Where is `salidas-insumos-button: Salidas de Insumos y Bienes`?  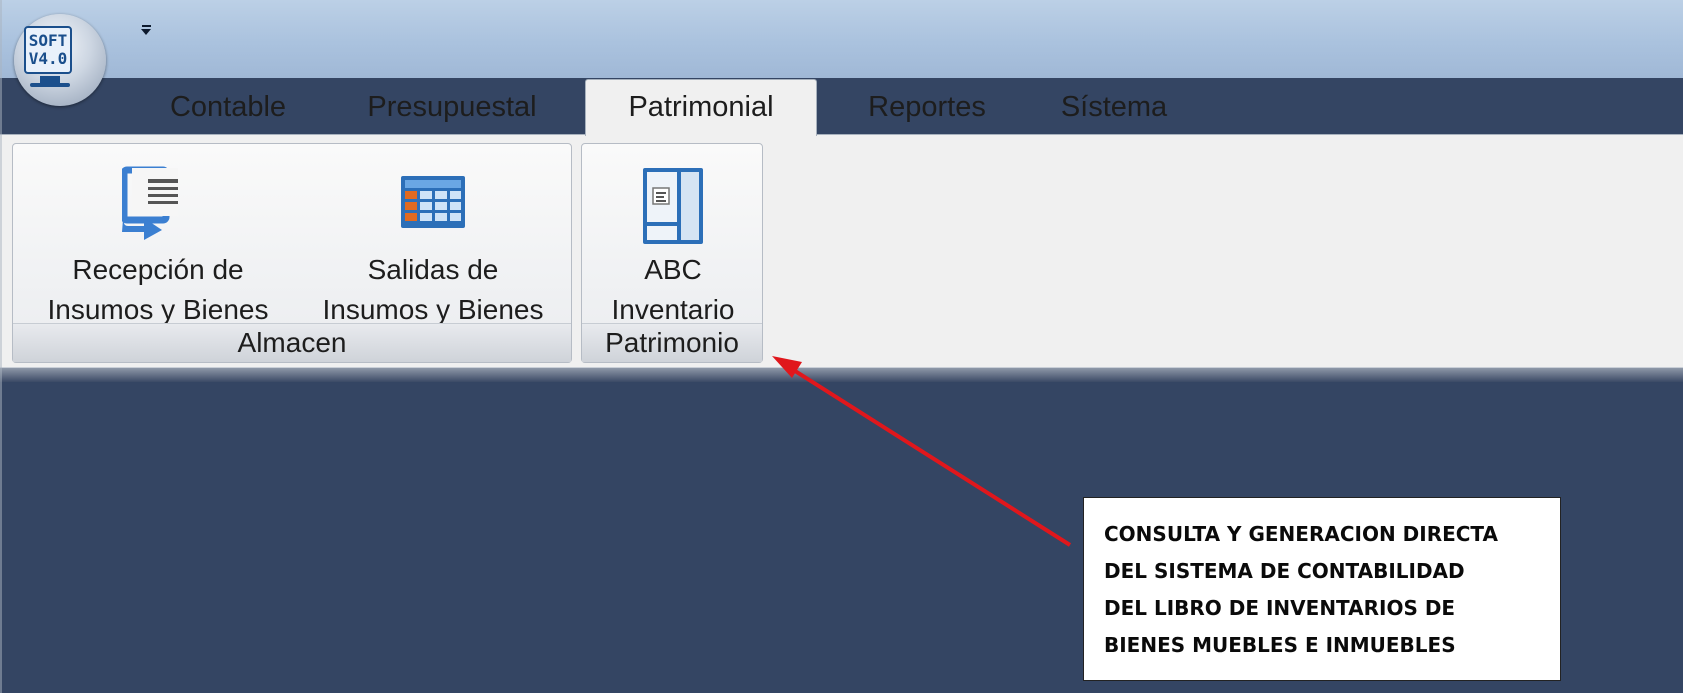
salidas-insumos-button: Salidas de Insumos y Bienes is located at coordinates (433, 239).